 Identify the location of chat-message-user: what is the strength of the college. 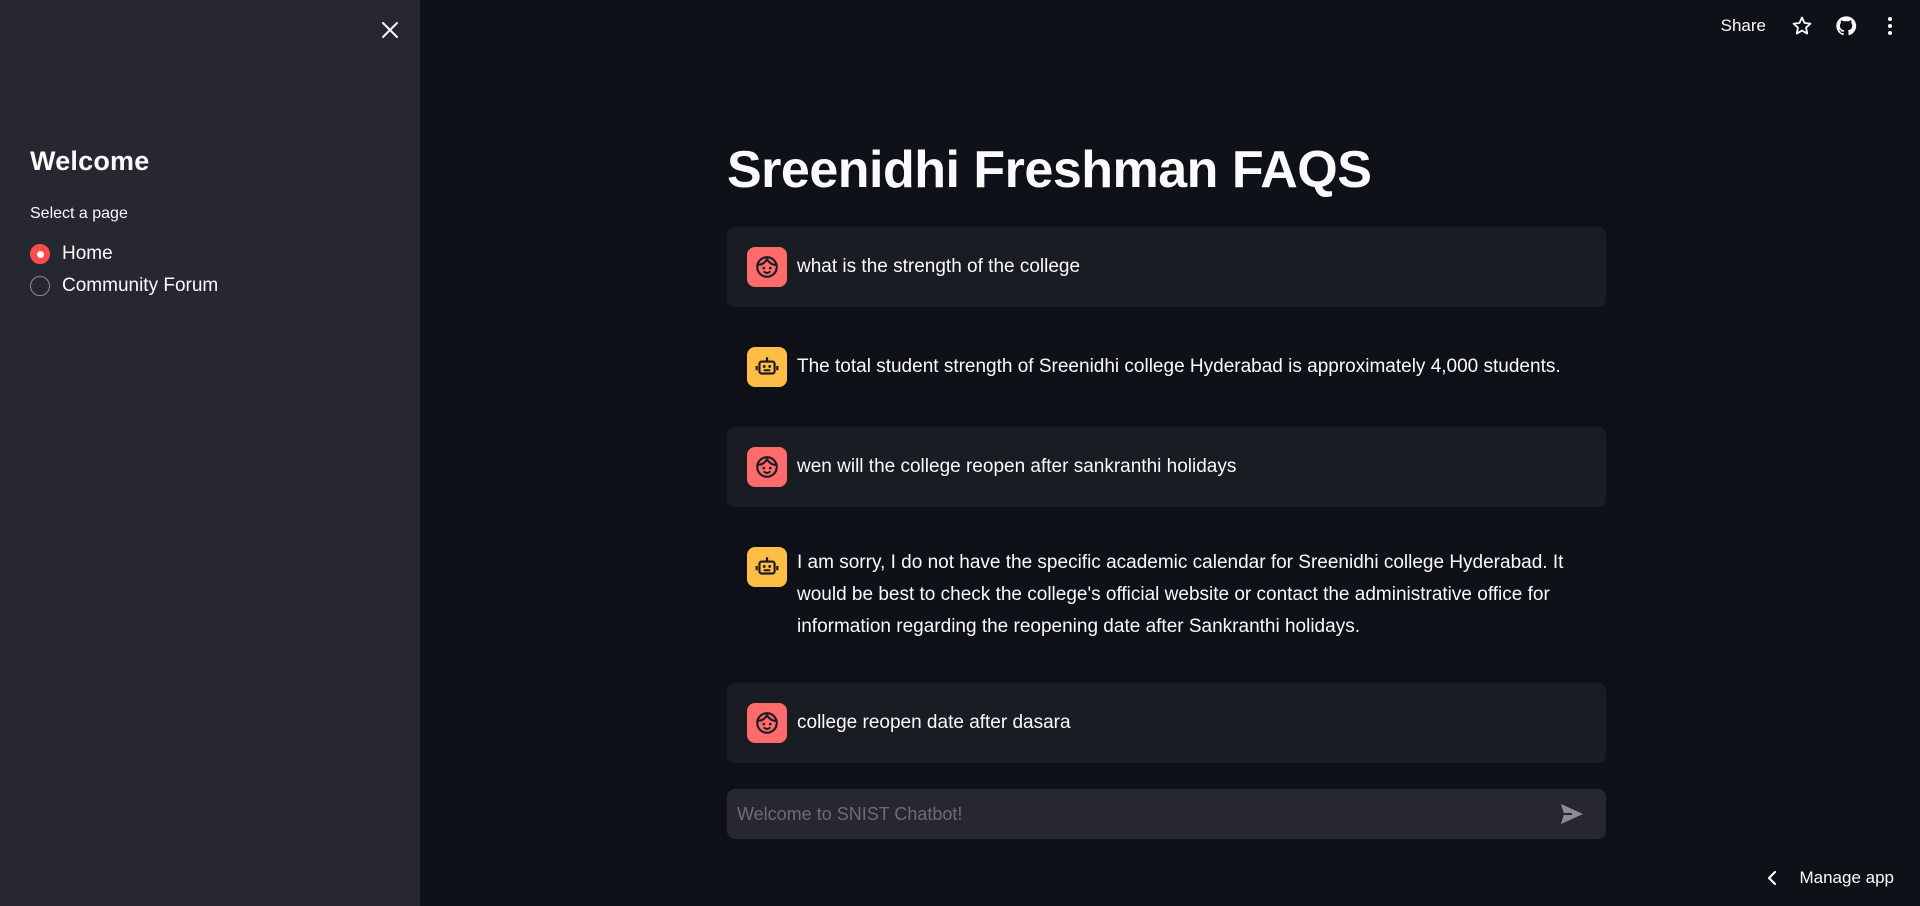
(1166, 267).